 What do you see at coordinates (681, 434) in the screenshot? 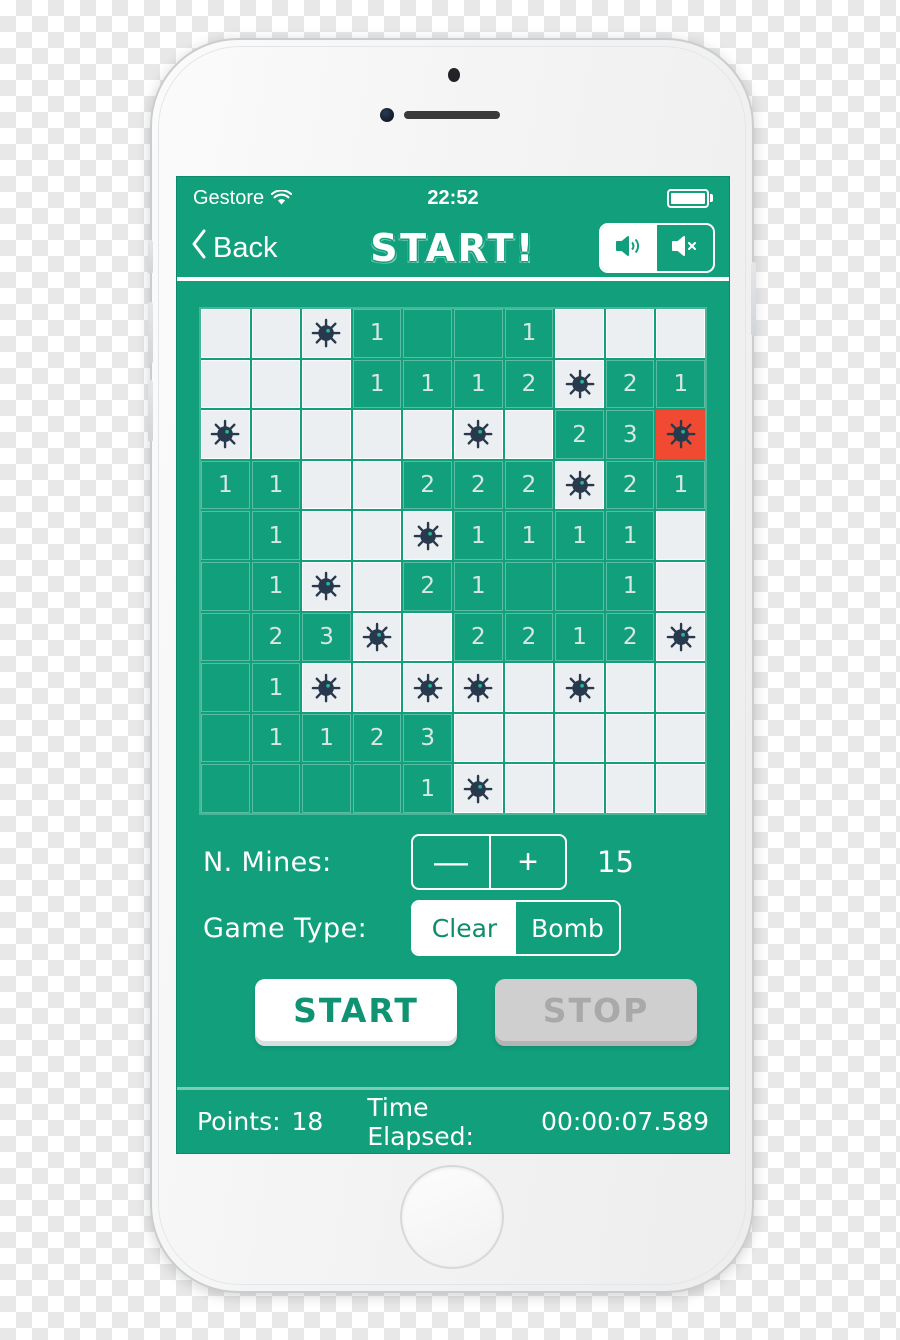
I see `grid-cell-exploded-mine` at bounding box center [681, 434].